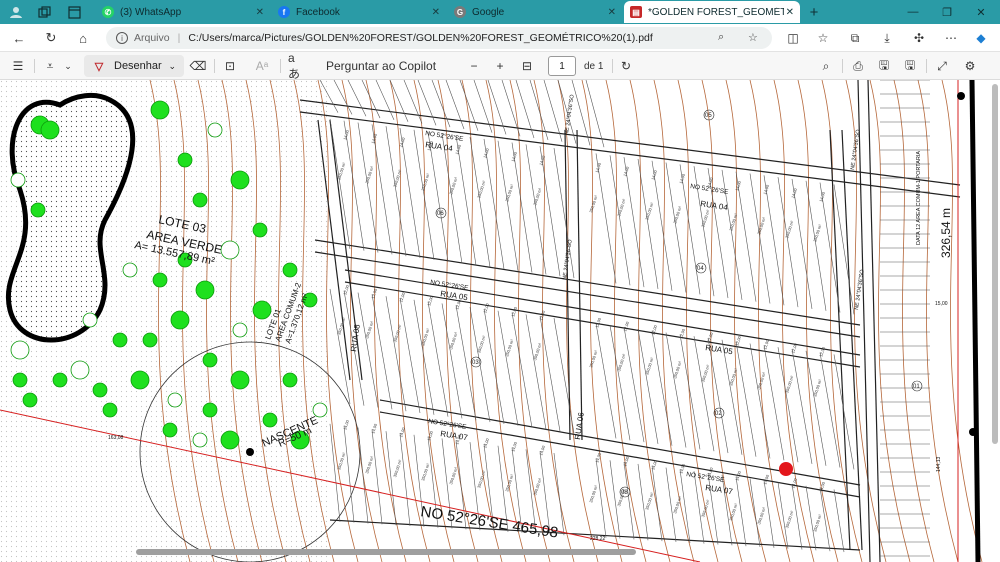 This screenshot has width=1000, height=562. Describe the element at coordinates (488, 12) in the screenshot. I see `tab-label: Google` at that location.